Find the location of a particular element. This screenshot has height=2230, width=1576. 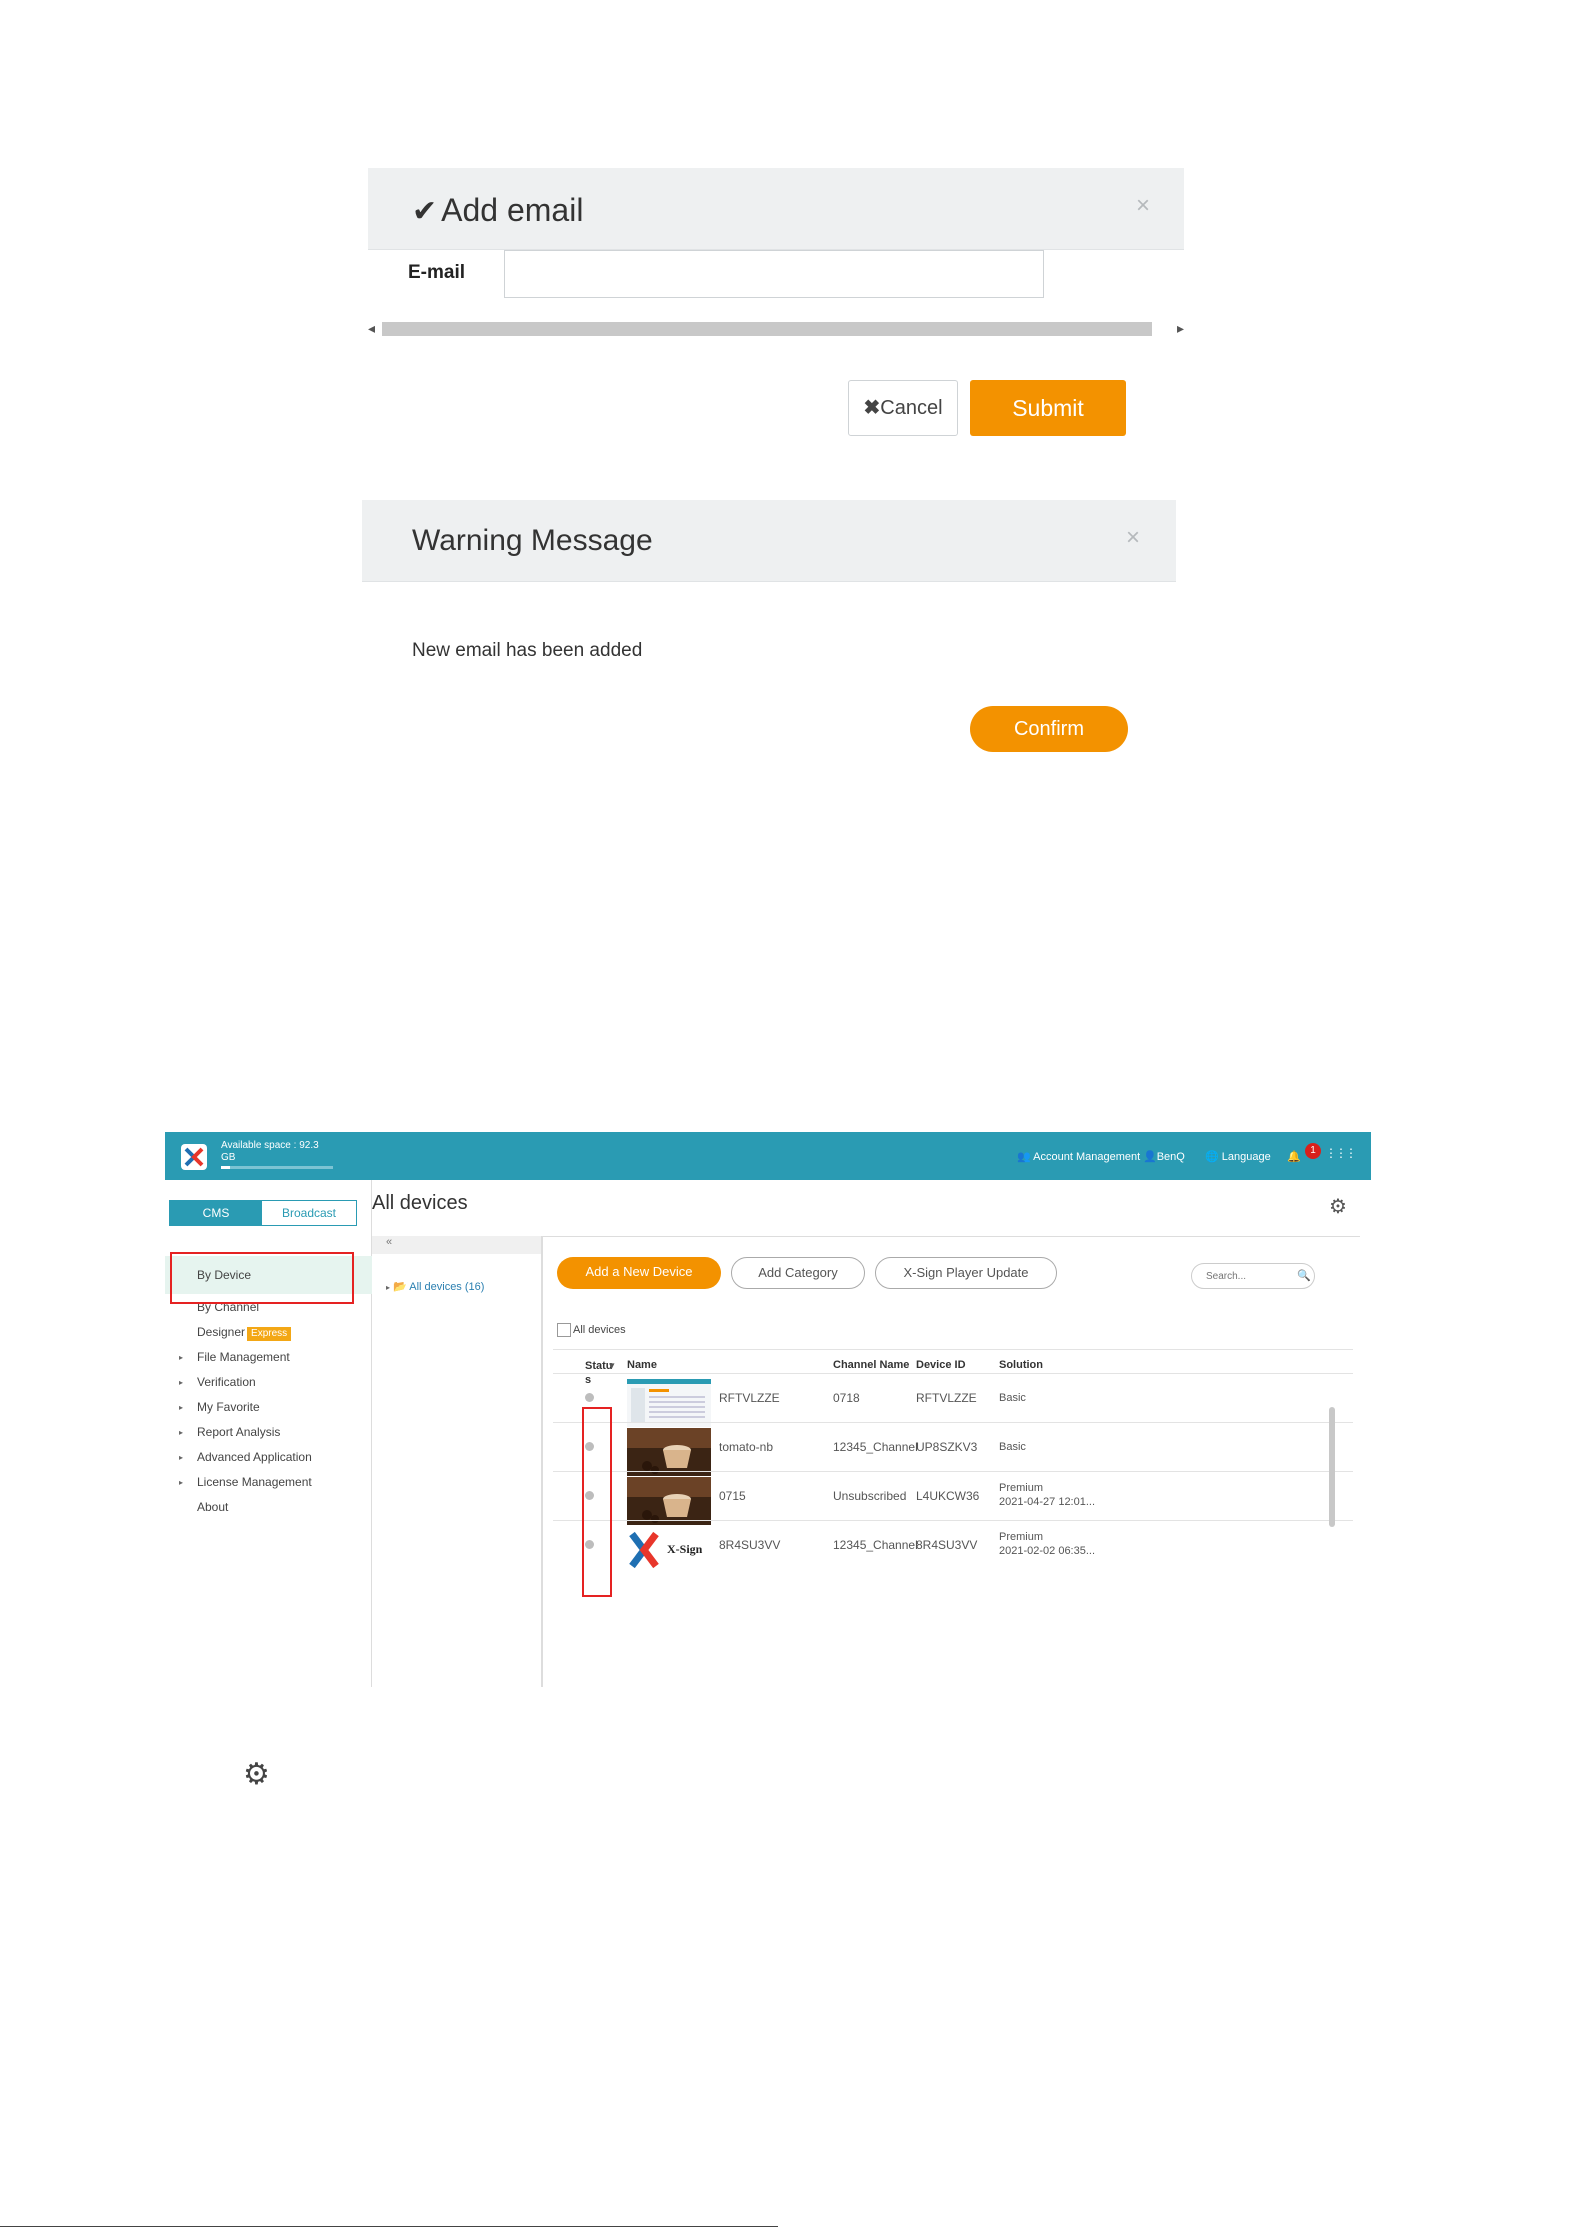

column-header-device-id: Device ID is located at coordinates (941, 1365).